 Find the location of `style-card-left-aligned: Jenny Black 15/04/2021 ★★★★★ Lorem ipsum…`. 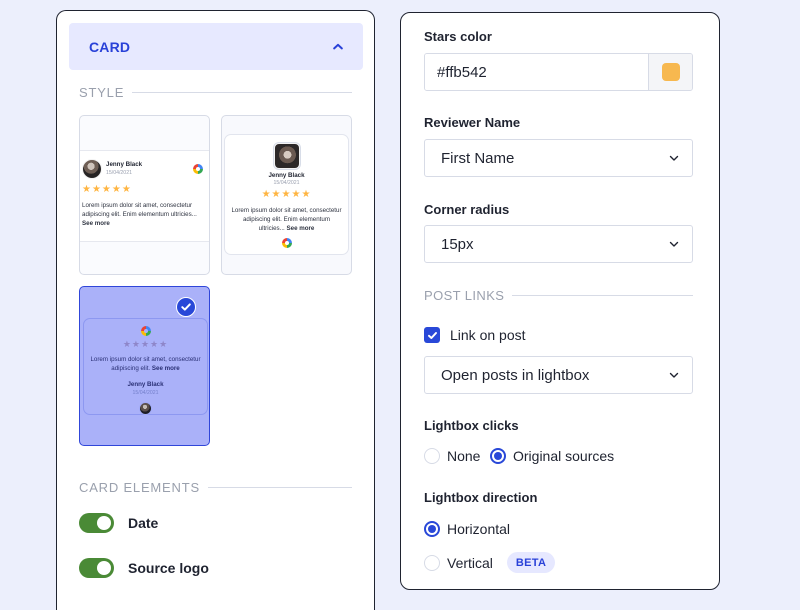

style-card-left-aligned: Jenny Black 15/04/2021 ★★★★★ Lorem ipsum… is located at coordinates (144, 195).